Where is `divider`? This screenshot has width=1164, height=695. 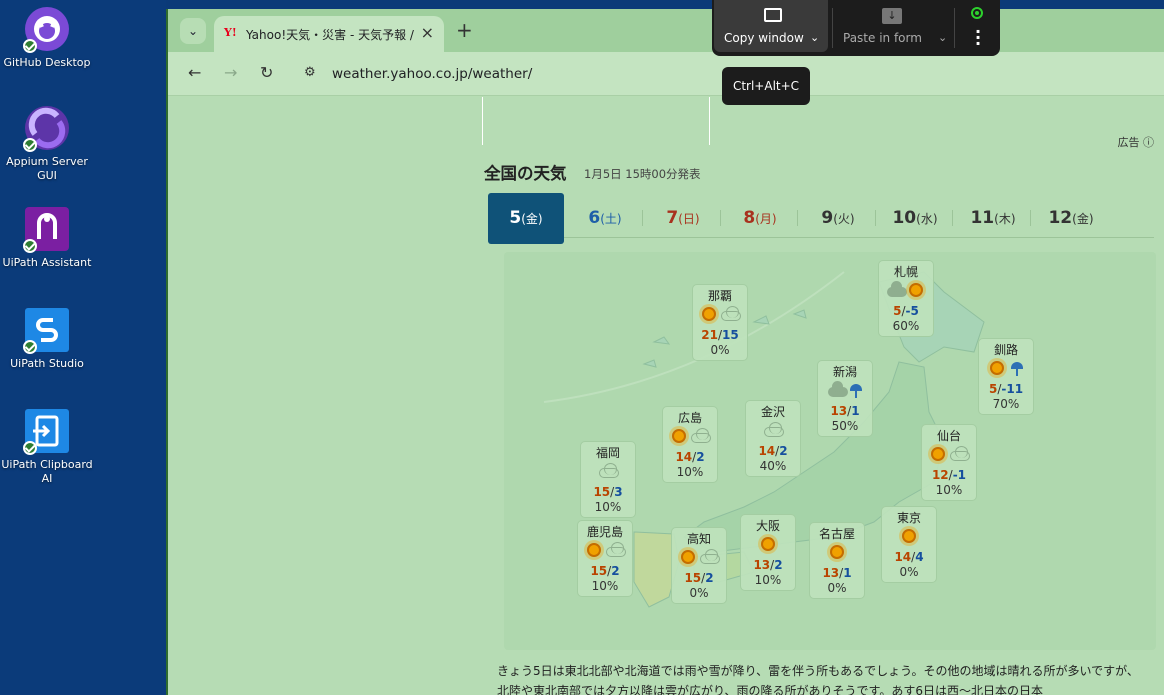
divider is located at coordinates (832, 28).